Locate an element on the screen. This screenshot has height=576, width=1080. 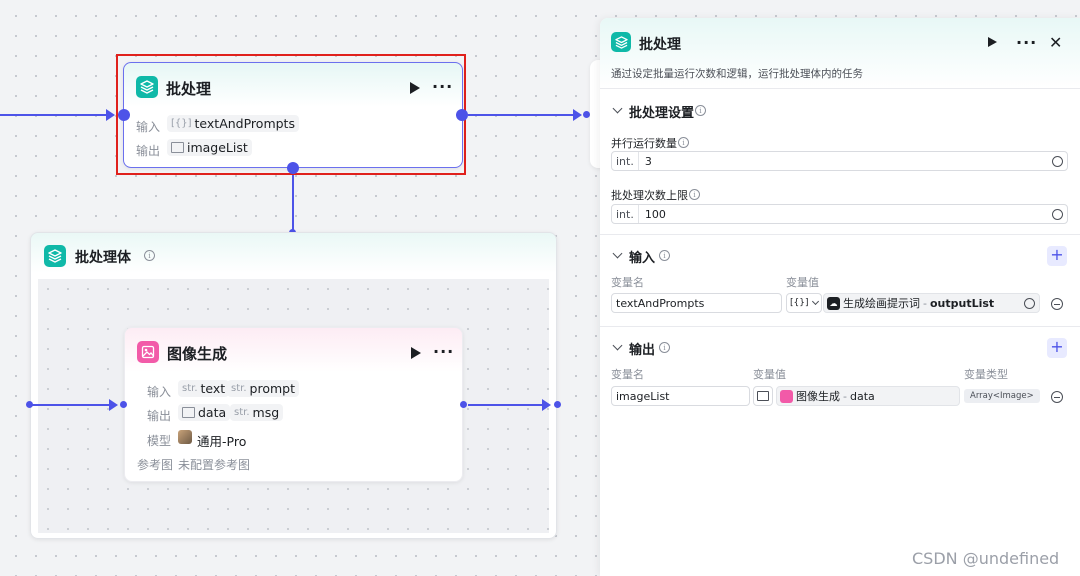
image-input-tag-text: str. text is located at coordinates (204, 388).